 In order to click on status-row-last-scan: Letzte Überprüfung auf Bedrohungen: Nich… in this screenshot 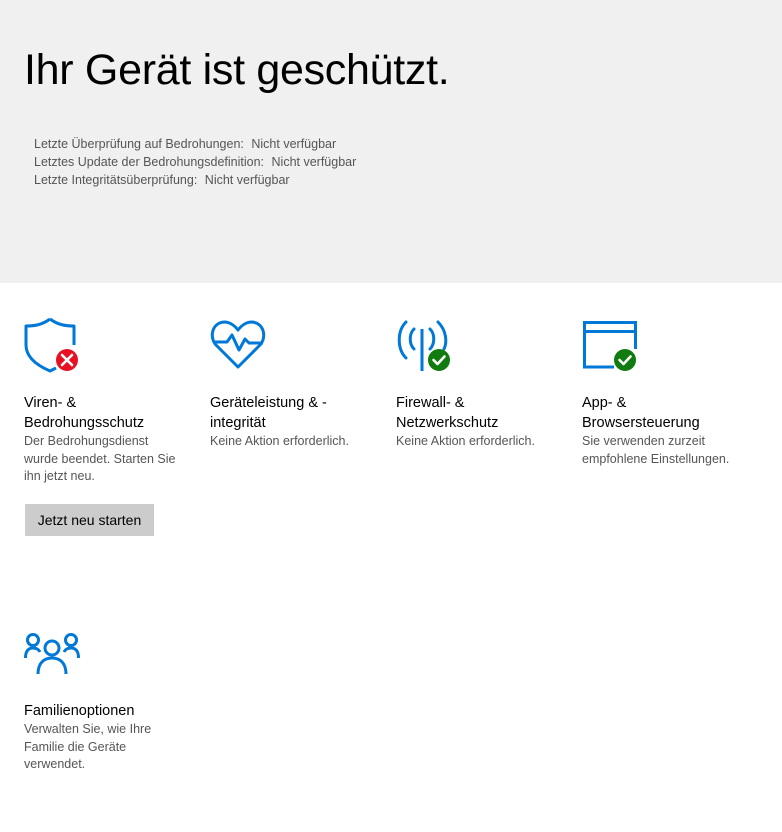, I will do `click(195, 144)`.